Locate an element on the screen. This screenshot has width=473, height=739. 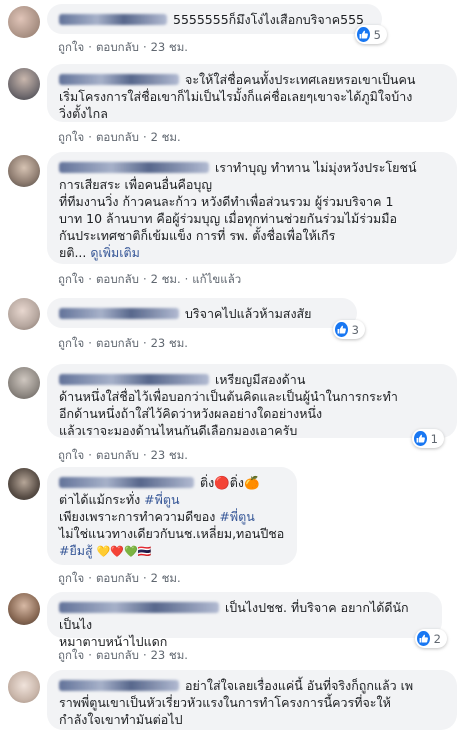
comment-actions: ถูกใจ · ตอบกลับ · 2 ชม. · แก้ไขแล้ว is located at coordinates (150, 279).